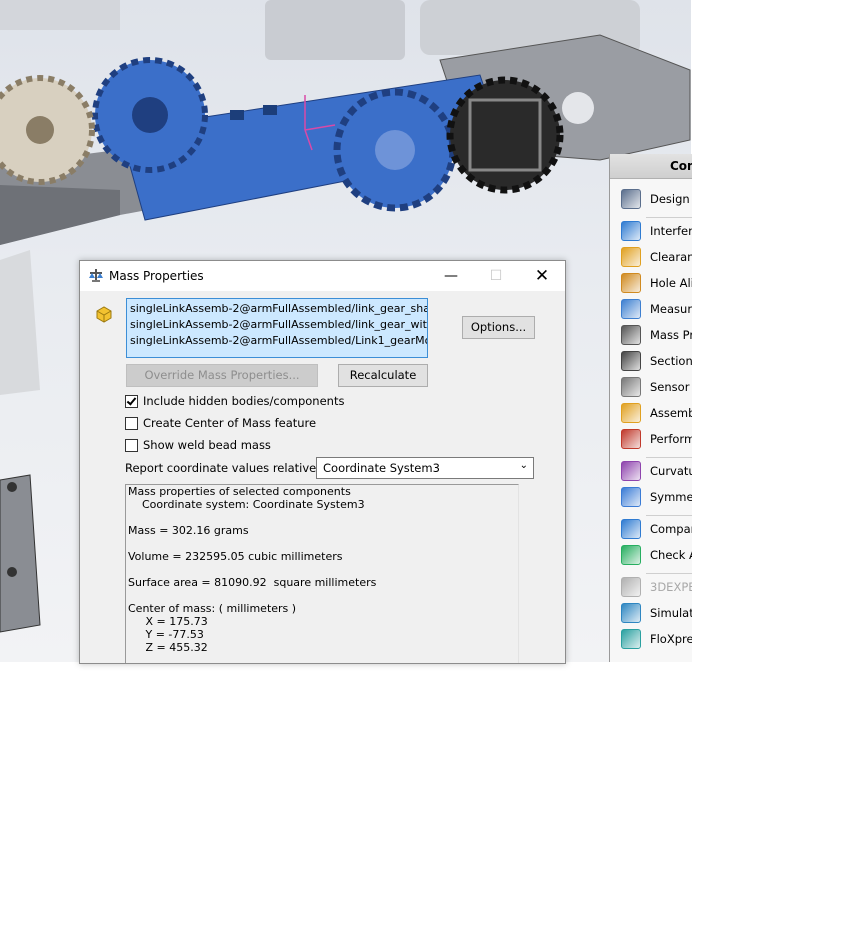  Describe the element at coordinates (631, 555) in the screenshot. I see `check-active-icon` at that location.